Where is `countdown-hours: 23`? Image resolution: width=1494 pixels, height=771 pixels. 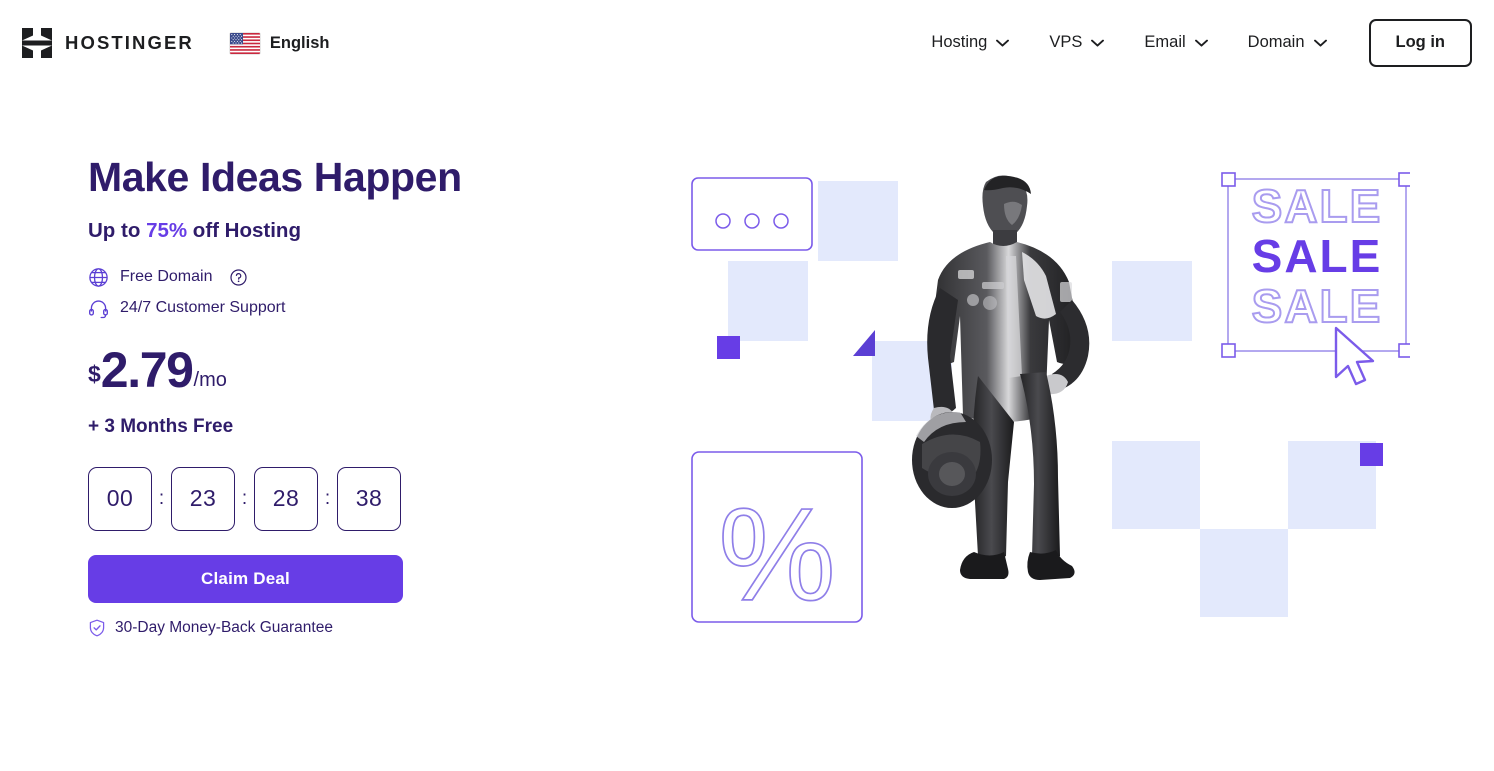 countdown-hours: 23 is located at coordinates (203, 498).